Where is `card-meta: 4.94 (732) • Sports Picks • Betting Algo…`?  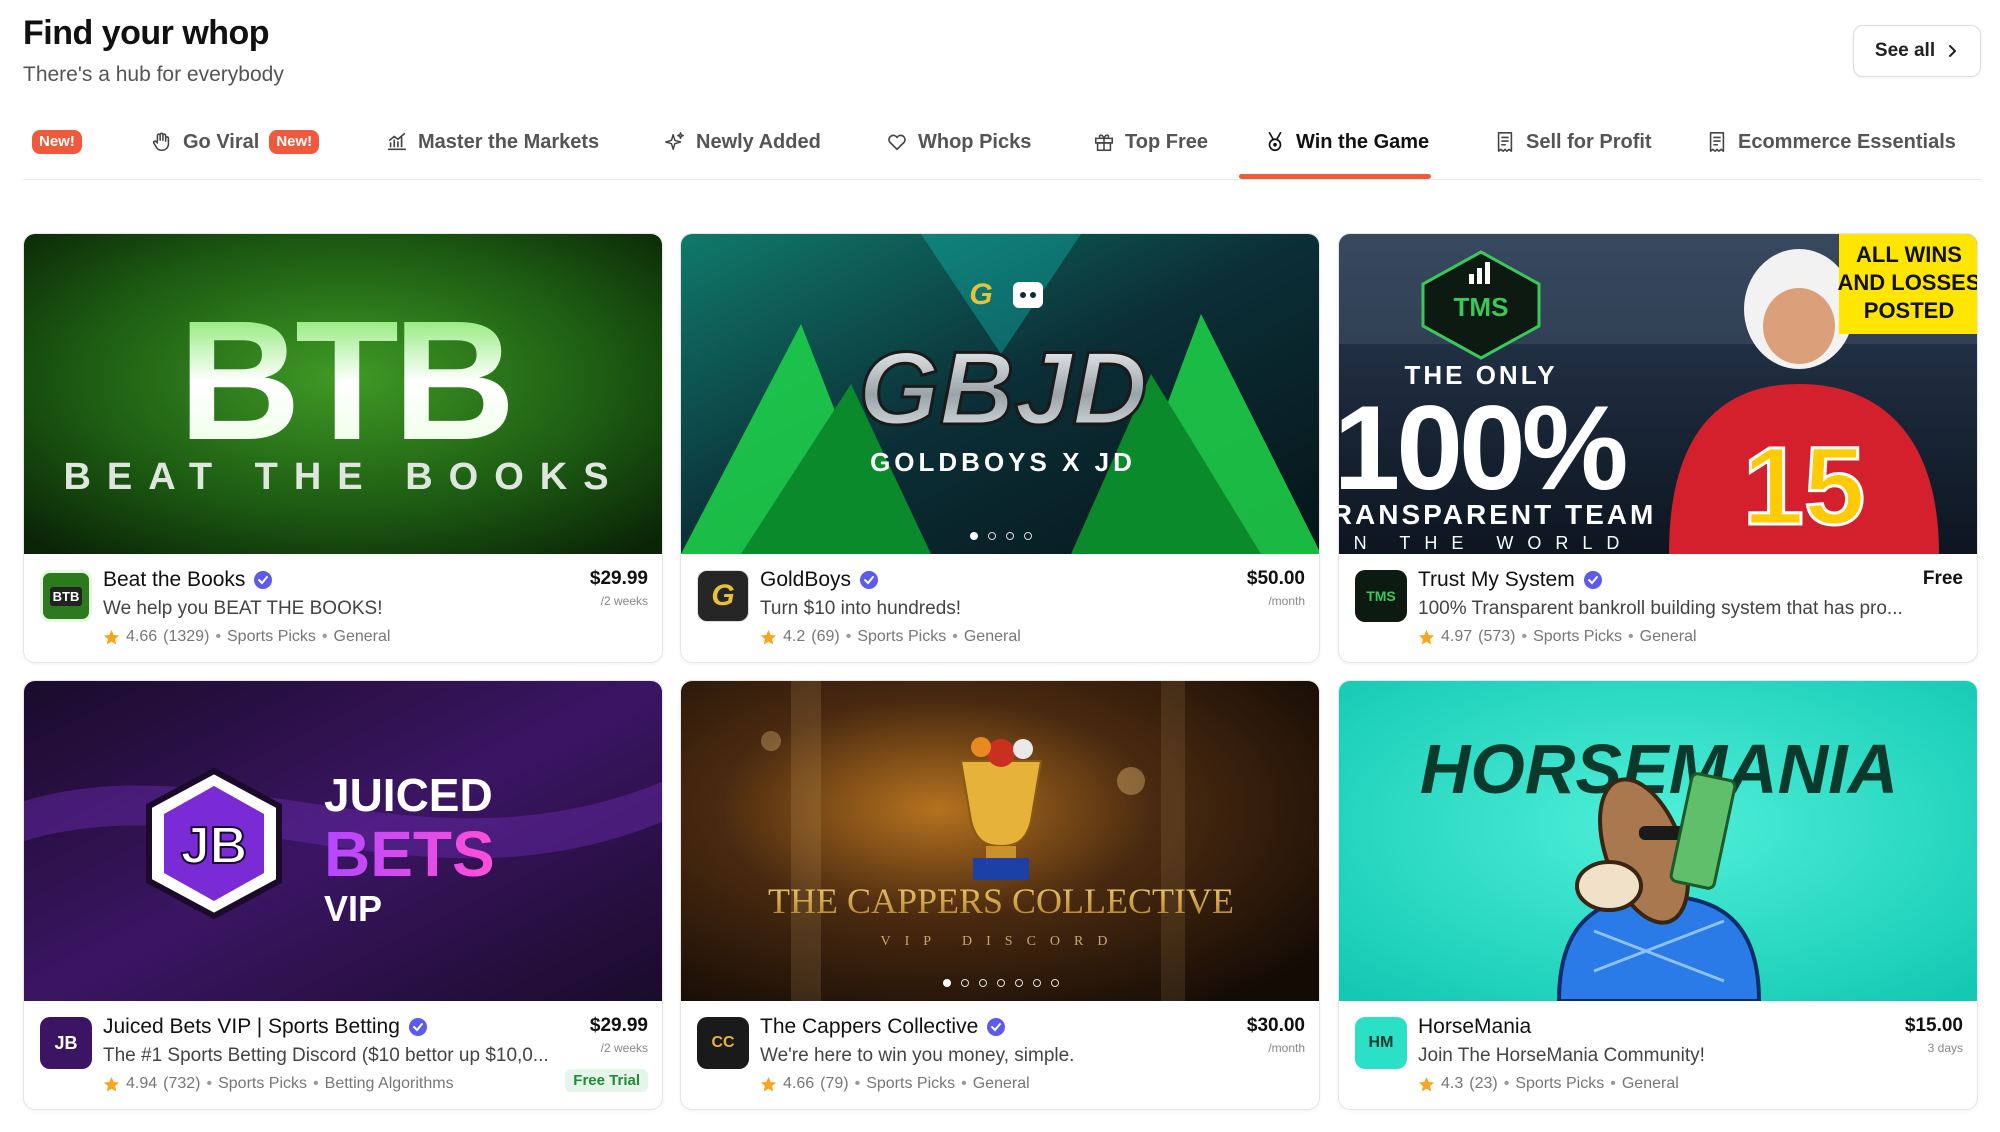
card-meta: 4.94 (732) • Sports Picks • Betting Algo… is located at coordinates (278, 1084).